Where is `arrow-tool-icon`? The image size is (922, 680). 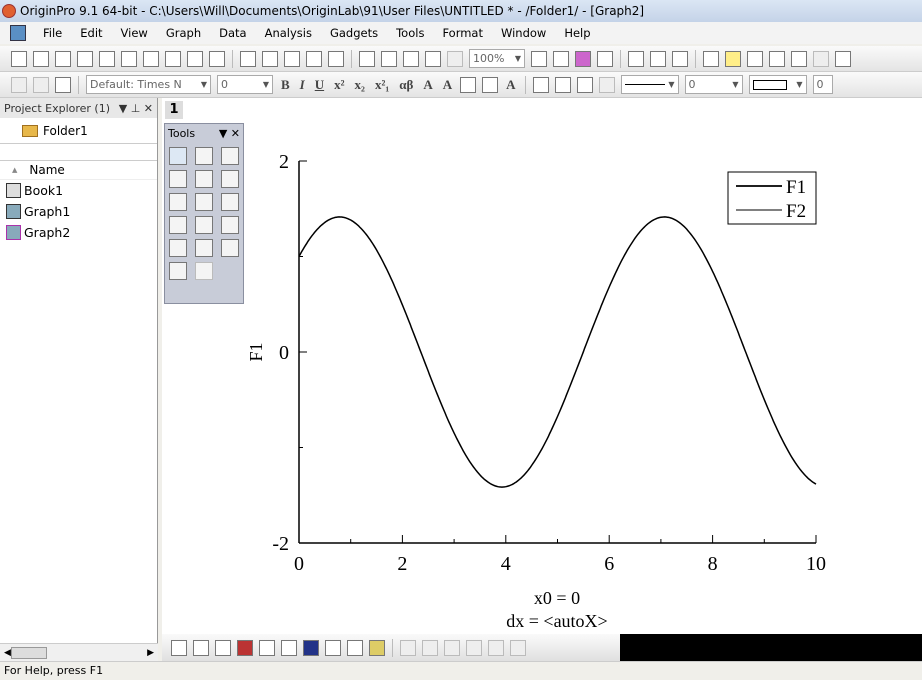
arrow-tool-icon is located at coordinates (178, 225).